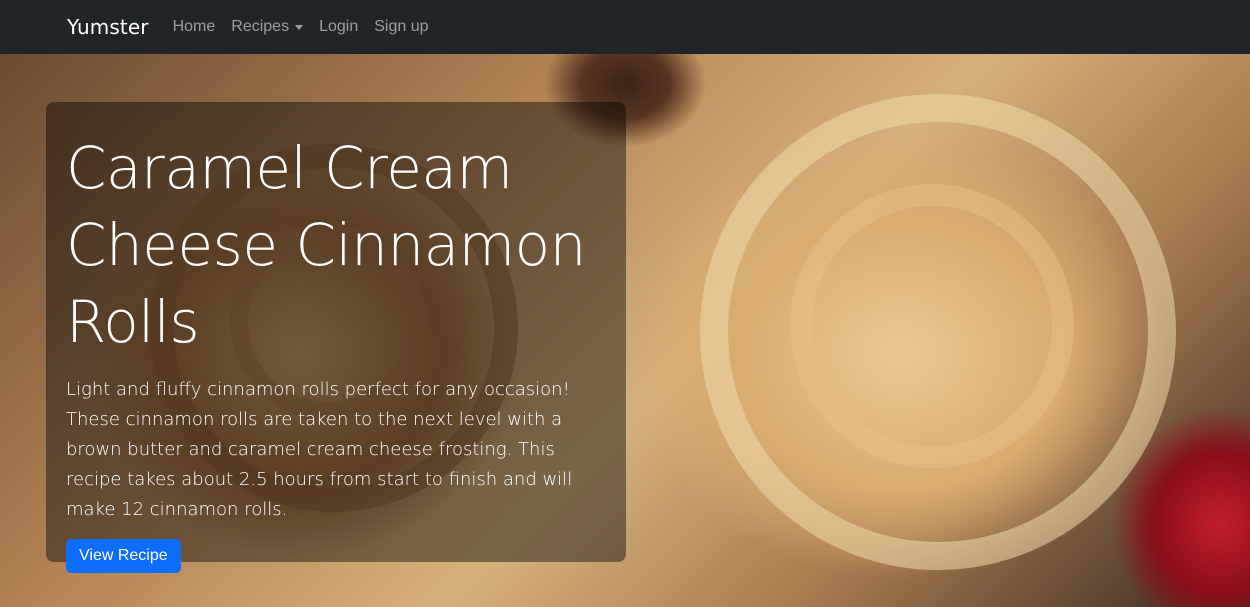  What do you see at coordinates (932, 326) in the screenshot?
I see `hero-background-swirl` at bounding box center [932, 326].